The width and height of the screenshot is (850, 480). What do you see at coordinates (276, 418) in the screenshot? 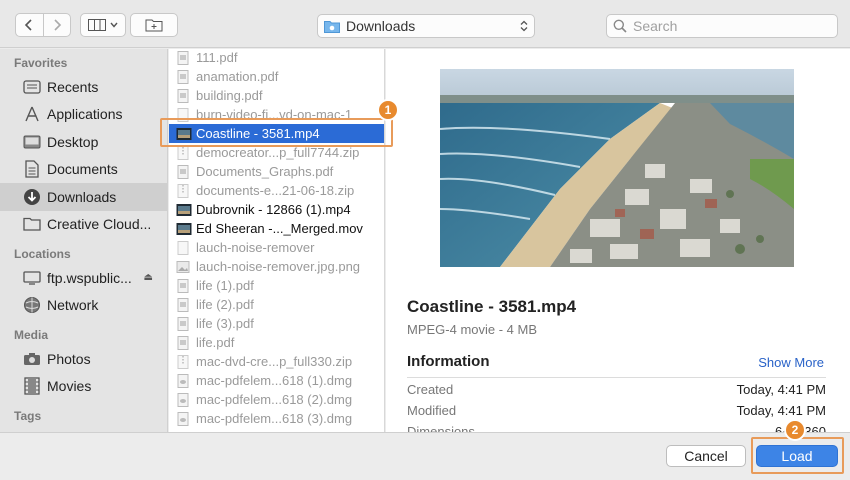
I see `file-row: mac-pdfelem...618 (3).dmg` at bounding box center [276, 418].